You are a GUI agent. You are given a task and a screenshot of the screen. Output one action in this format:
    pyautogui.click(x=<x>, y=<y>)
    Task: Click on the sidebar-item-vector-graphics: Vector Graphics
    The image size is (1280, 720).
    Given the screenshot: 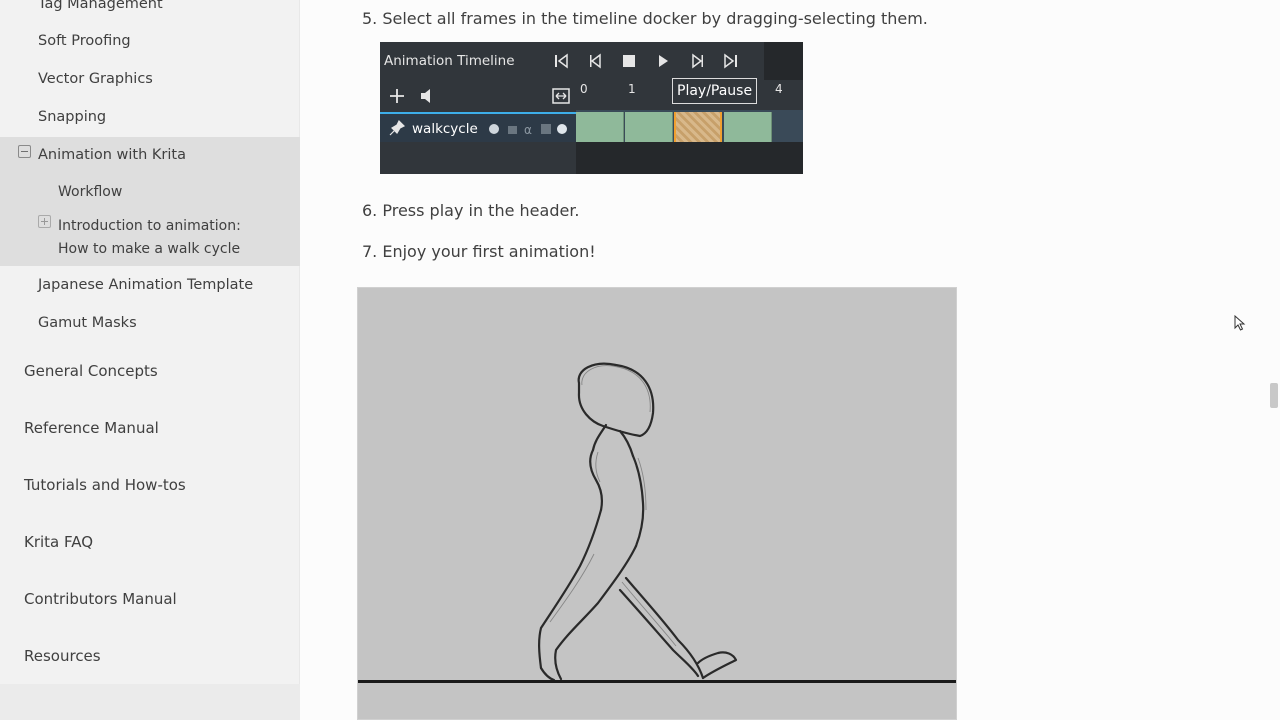 What is the action you would take?
    pyautogui.click(x=95, y=79)
    